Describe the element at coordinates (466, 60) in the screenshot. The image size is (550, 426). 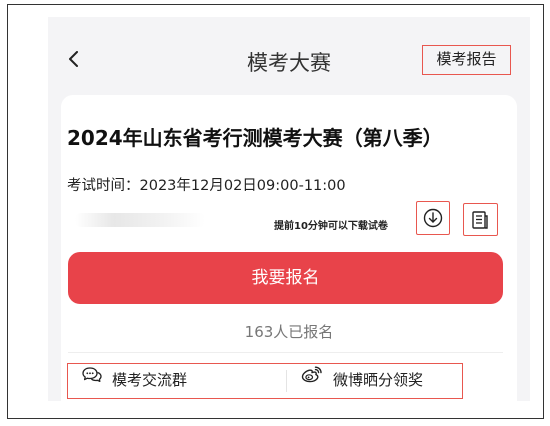
I see `exam-report-button: 模考报告` at that location.